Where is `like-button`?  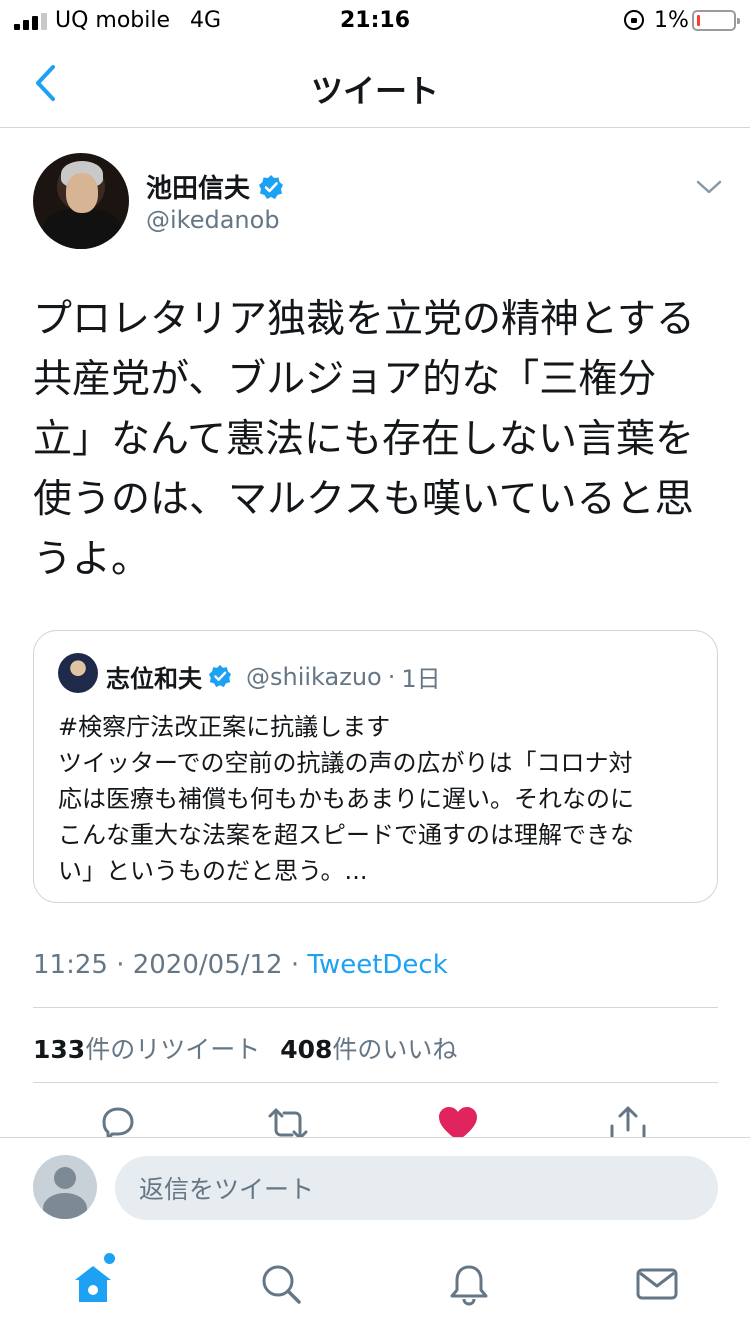
like-button is located at coordinates (458, 1121).